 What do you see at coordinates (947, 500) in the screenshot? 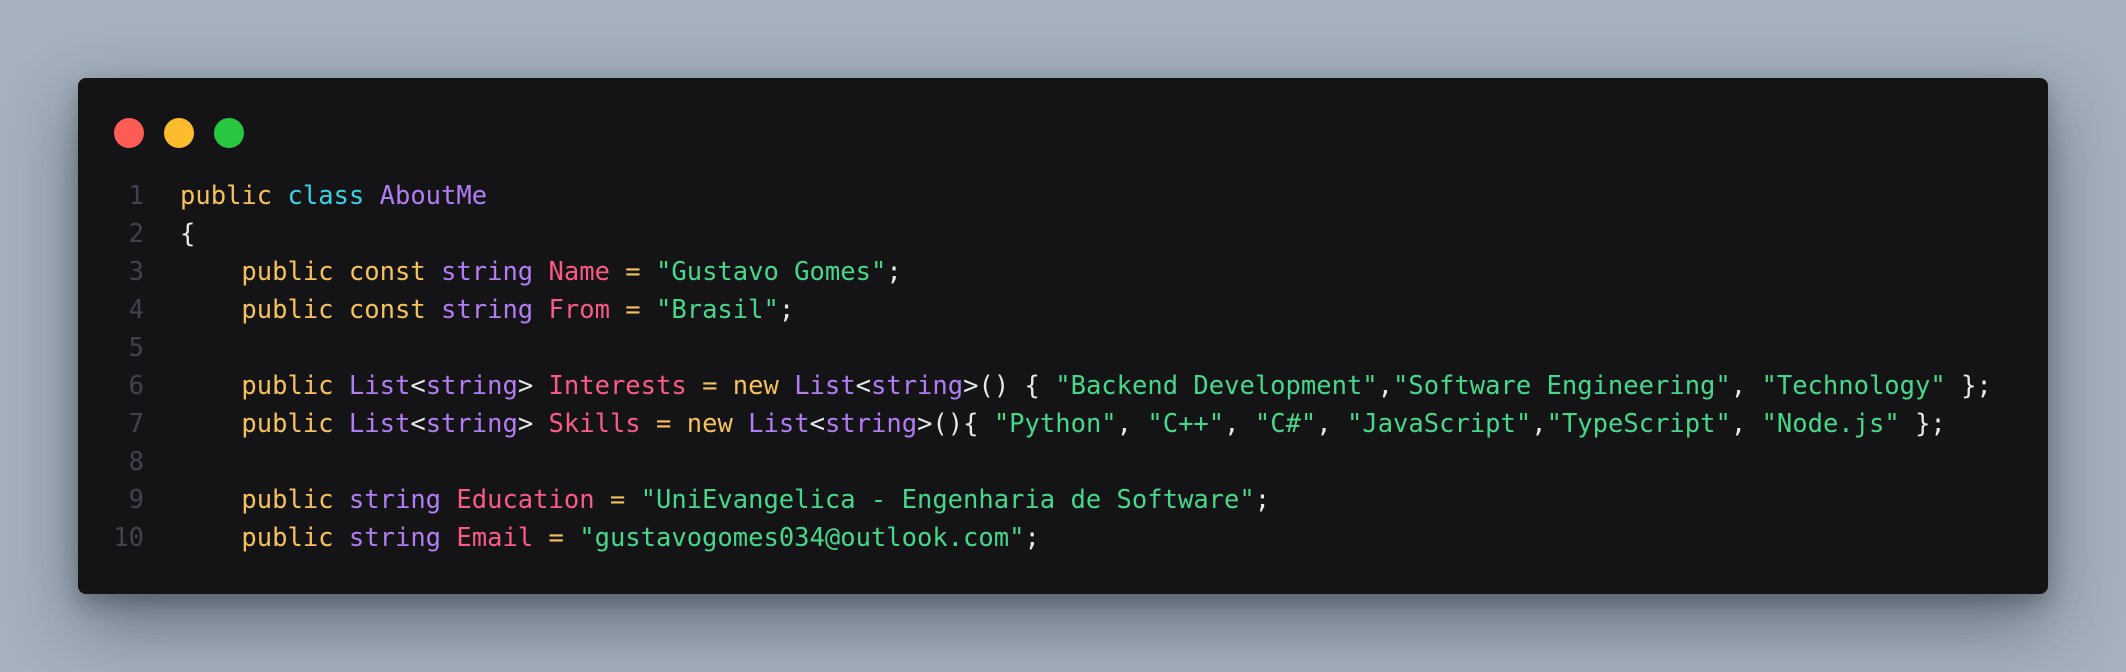
I see `code-token: "UniEvangelica - Engenharia de Software"` at bounding box center [947, 500].